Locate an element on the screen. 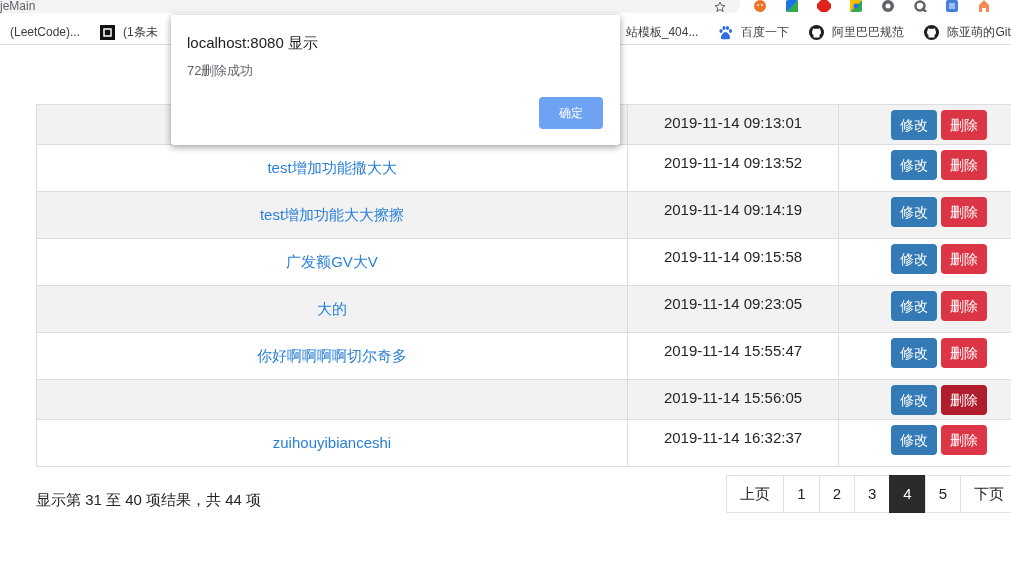 The width and height of the screenshot is (1011, 587). title-link: test增加功能撒大大 is located at coordinates (332, 167).